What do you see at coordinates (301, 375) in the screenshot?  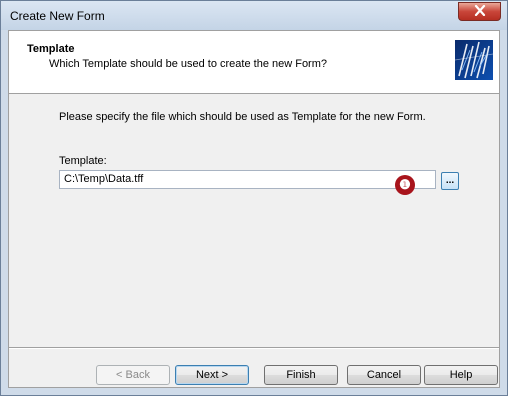 I see `finish-button: Finish` at bounding box center [301, 375].